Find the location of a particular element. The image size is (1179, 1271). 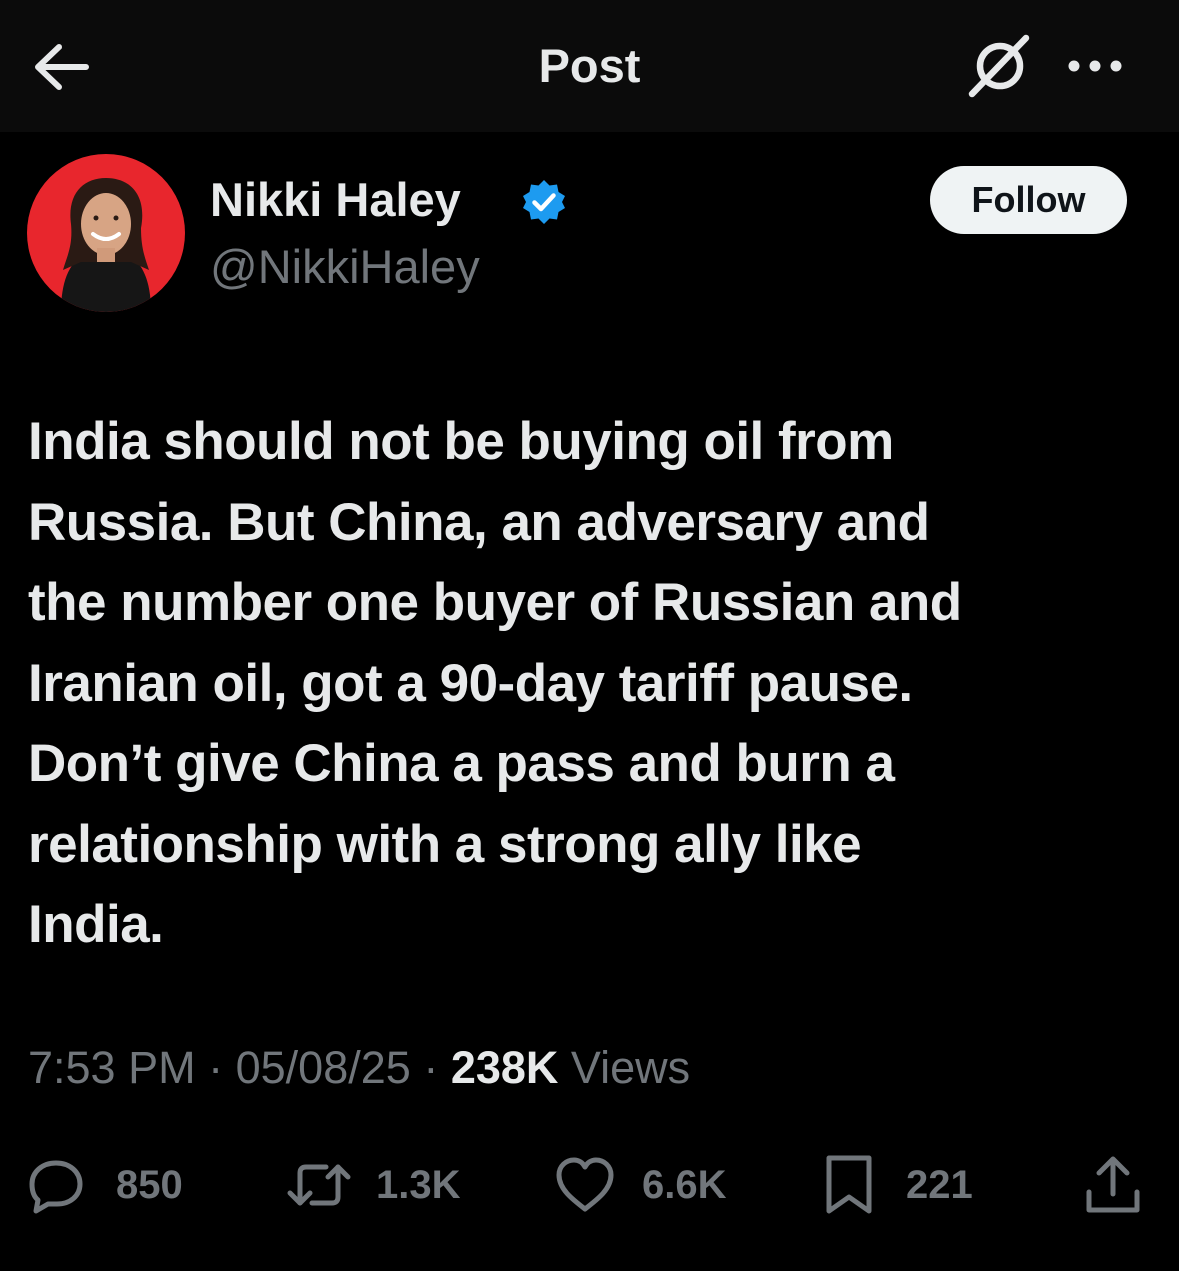

author-name: Nikki Haley is located at coordinates (335, 199).